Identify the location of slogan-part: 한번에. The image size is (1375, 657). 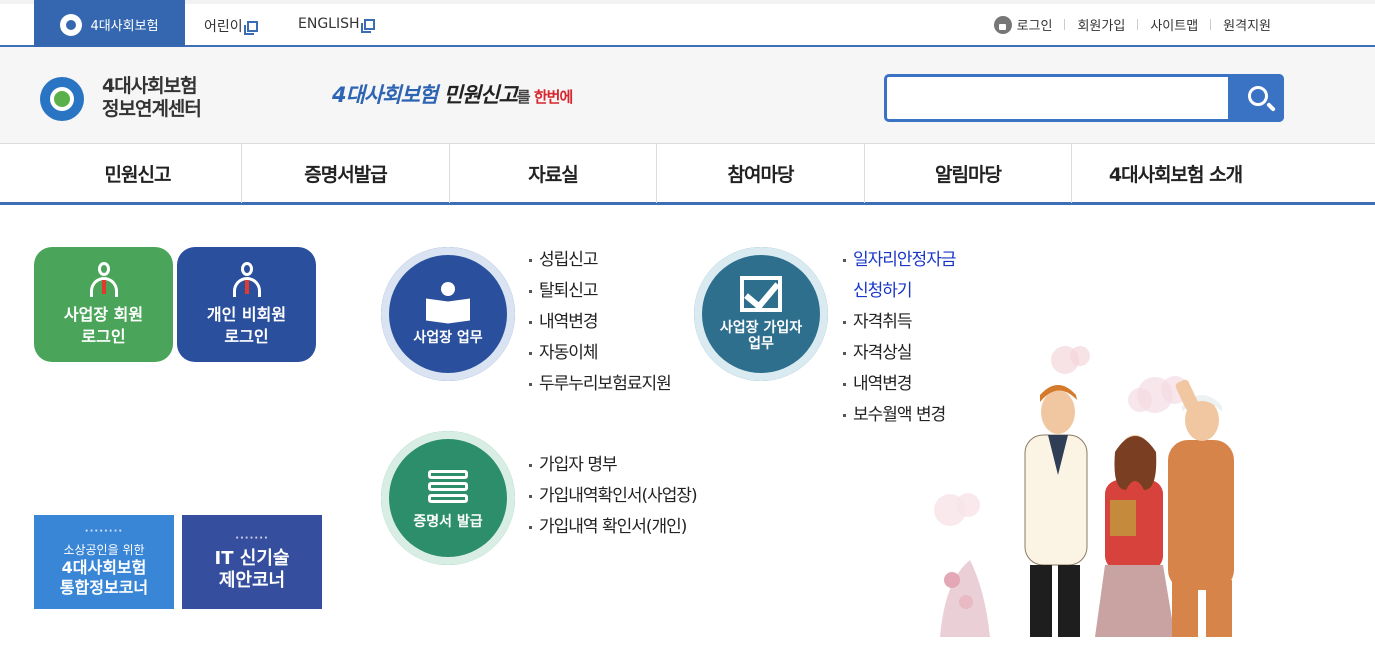
(553, 97).